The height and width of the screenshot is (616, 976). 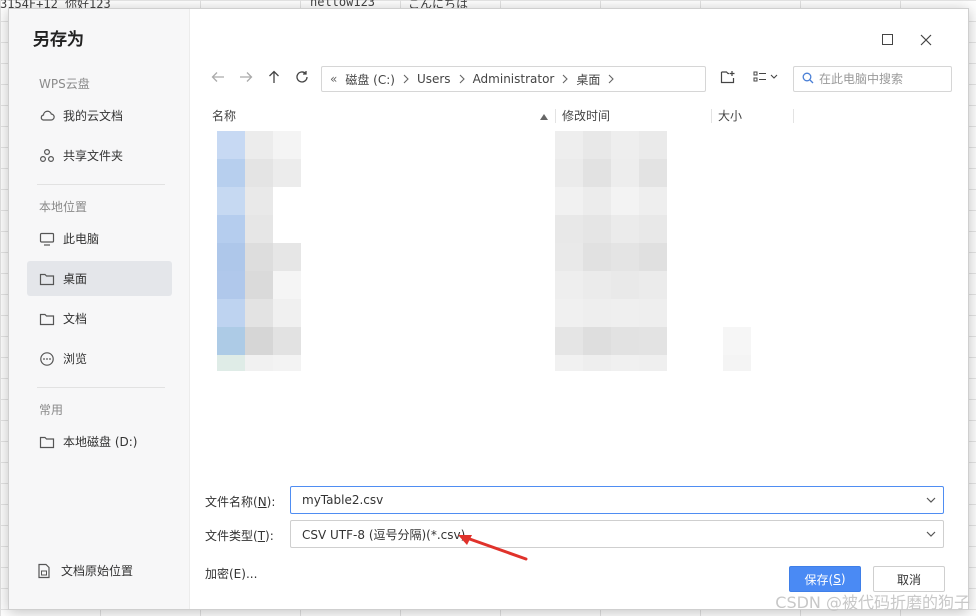 I want to click on close-button, so click(x=926, y=41).